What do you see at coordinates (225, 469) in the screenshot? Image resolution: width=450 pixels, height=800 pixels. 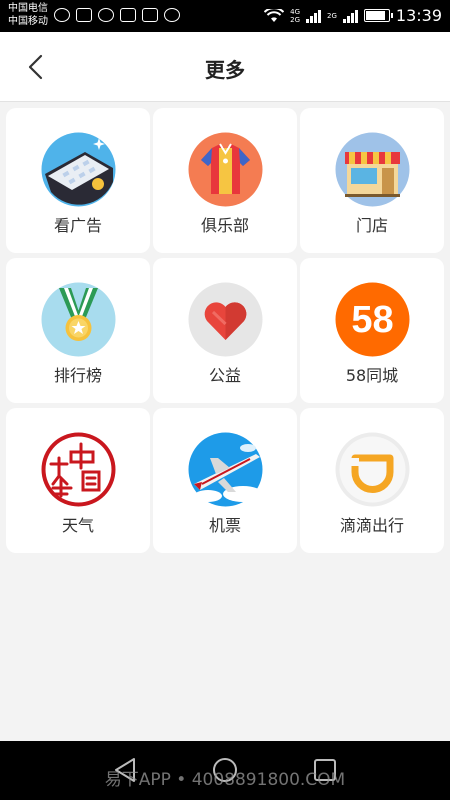 I see `airplane-icon` at bounding box center [225, 469].